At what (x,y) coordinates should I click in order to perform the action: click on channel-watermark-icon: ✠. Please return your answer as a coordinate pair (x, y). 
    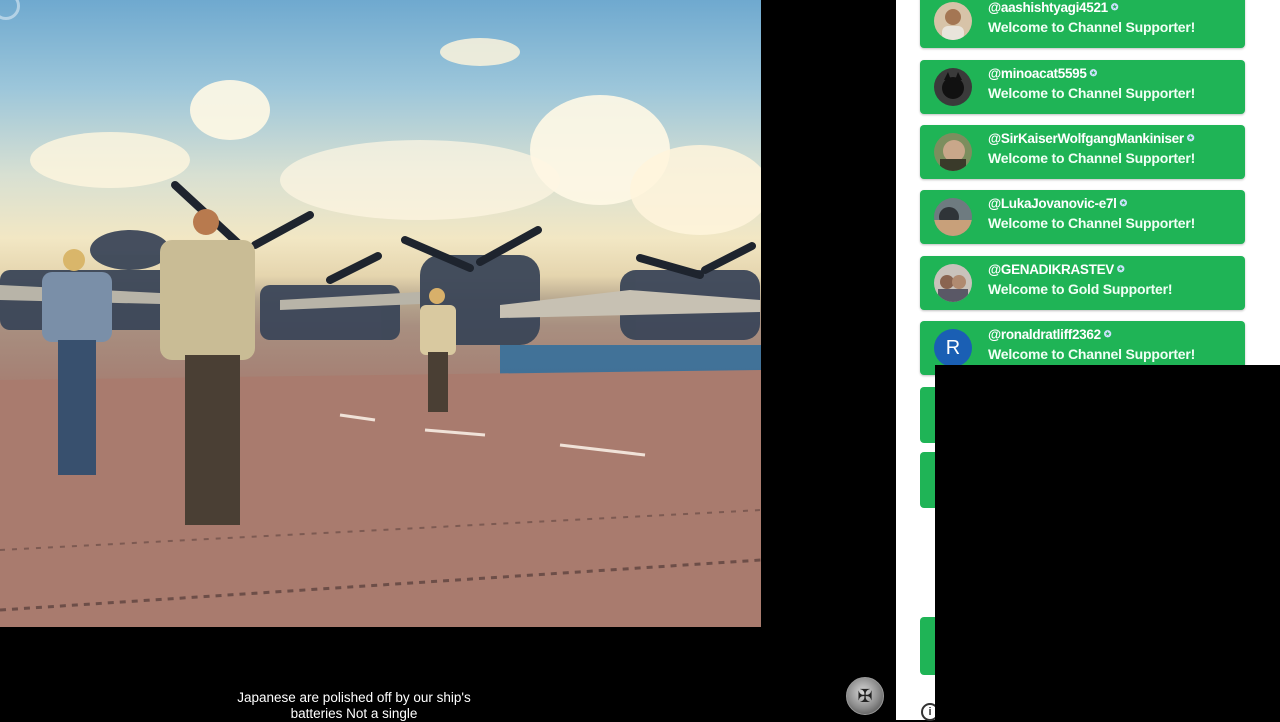
    Looking at the image, I should click on (865, 696).